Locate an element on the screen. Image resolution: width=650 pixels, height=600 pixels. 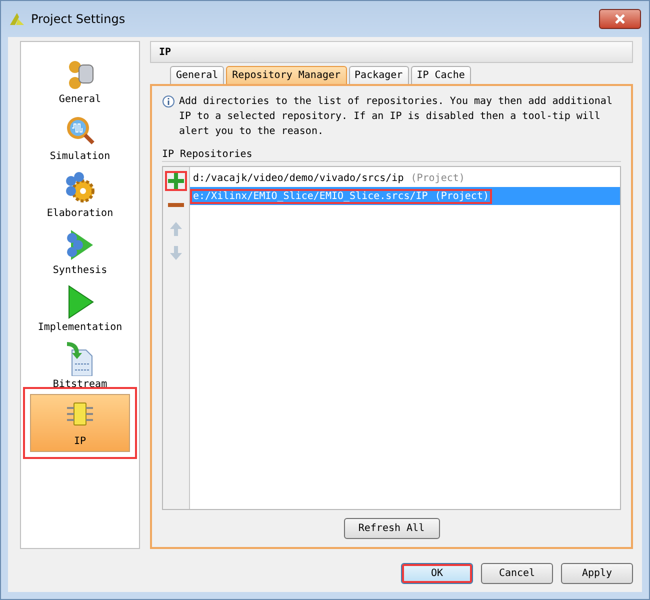
close-icon is located at coordinates (620, 19).